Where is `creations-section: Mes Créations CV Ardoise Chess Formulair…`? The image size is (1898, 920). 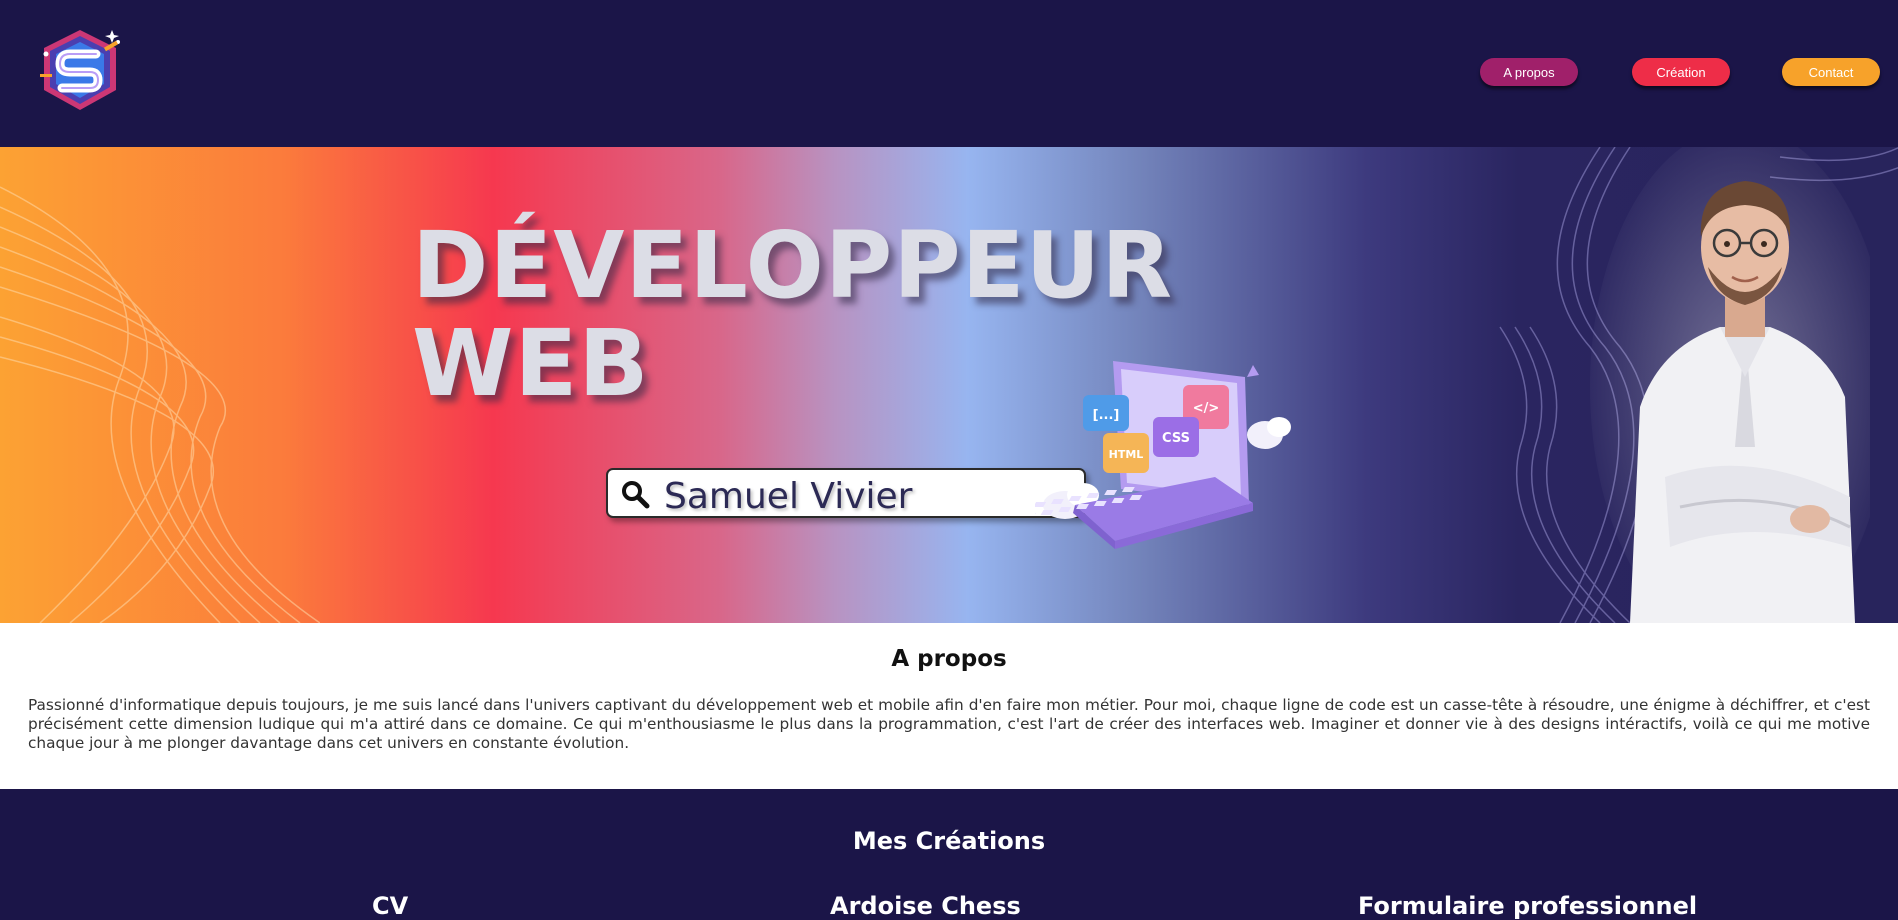 creations-section: Mes Créations CV Ardoise Chess Formulair… is located at coordinates (949, 854).